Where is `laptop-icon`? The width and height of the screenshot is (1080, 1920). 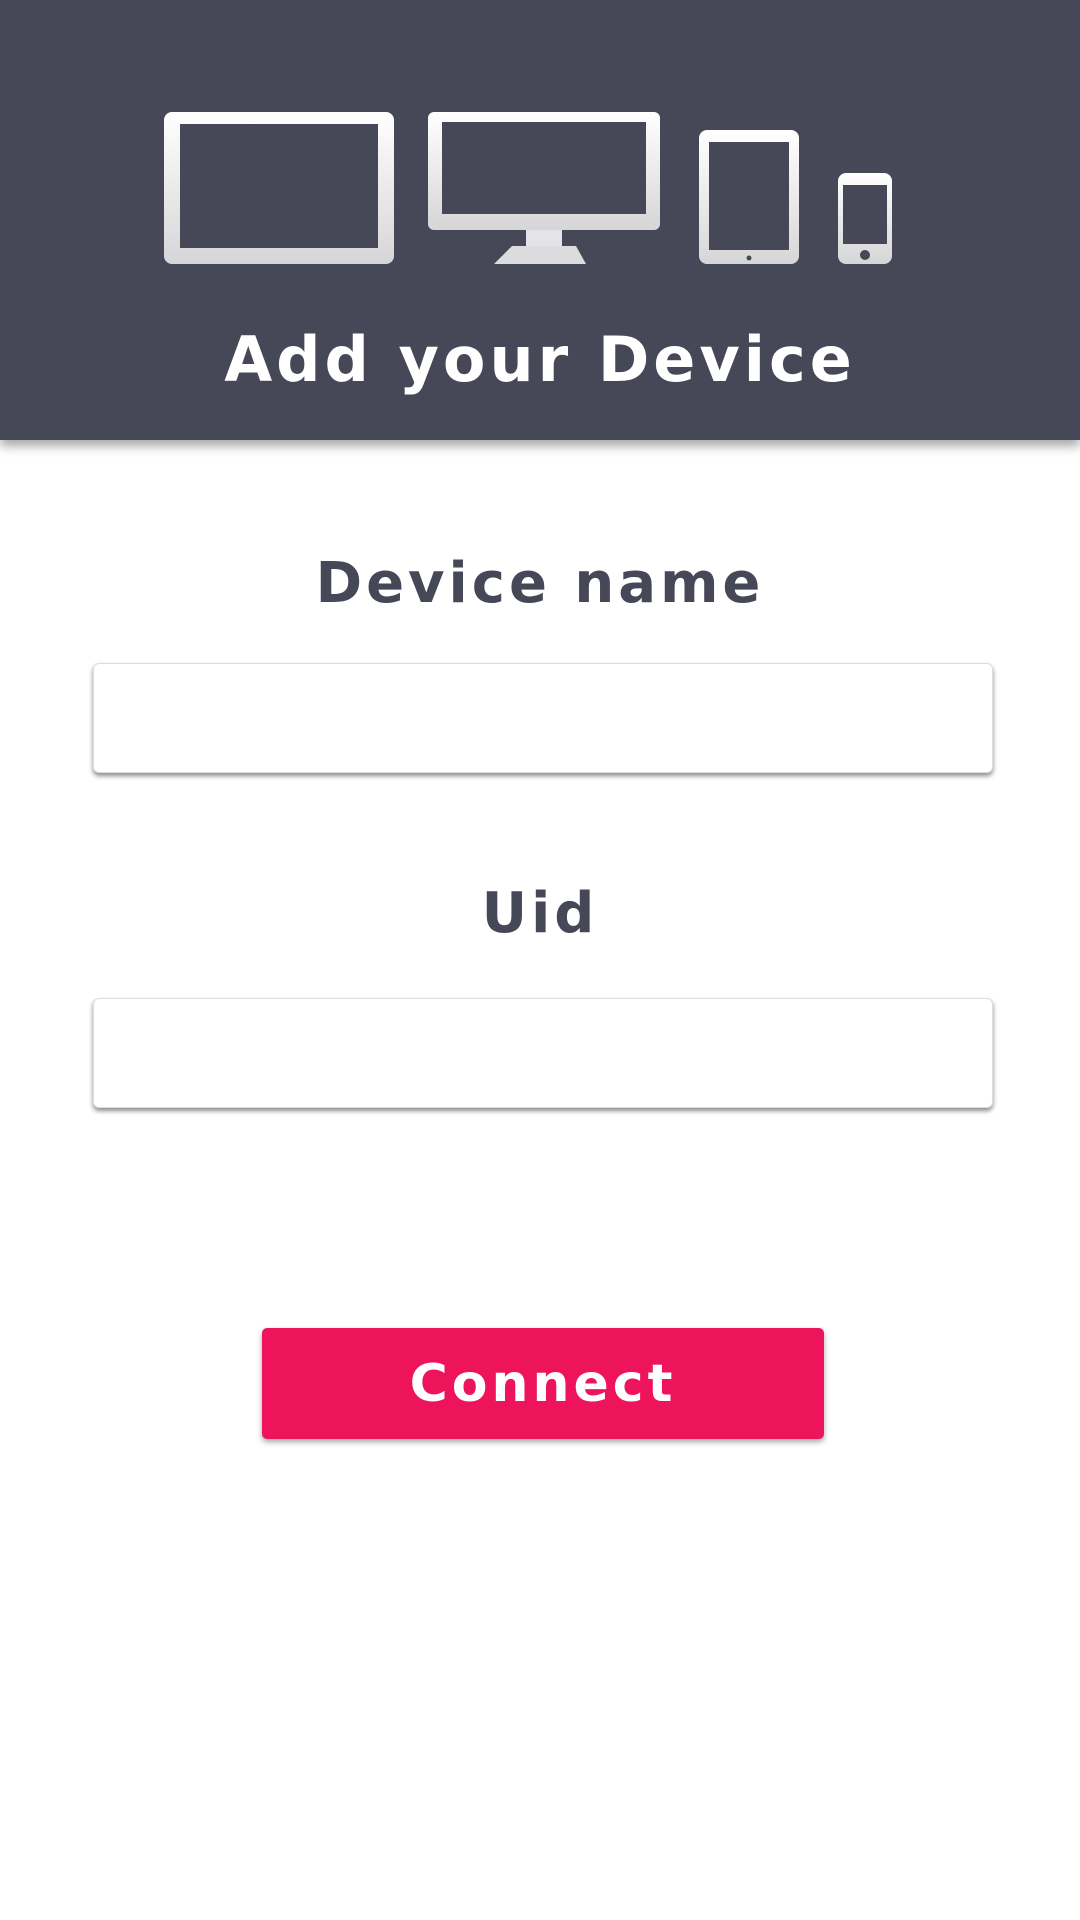
laptop-icon is located at coordinates (279, 188).